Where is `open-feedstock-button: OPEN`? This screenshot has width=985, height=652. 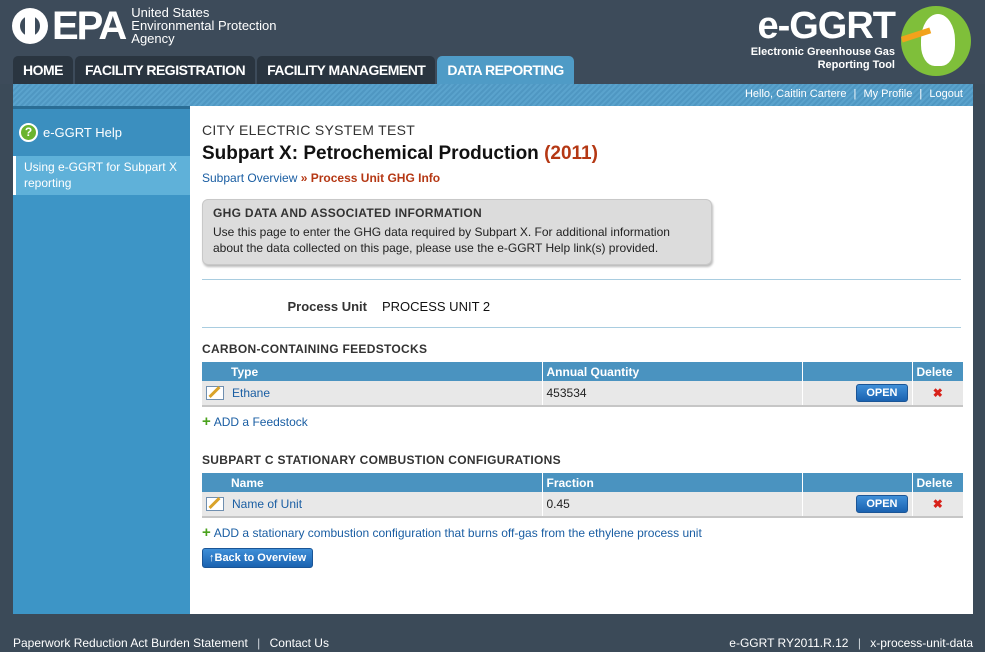
open-feedstock-button: OPEN is located at coordinates (882, 393).